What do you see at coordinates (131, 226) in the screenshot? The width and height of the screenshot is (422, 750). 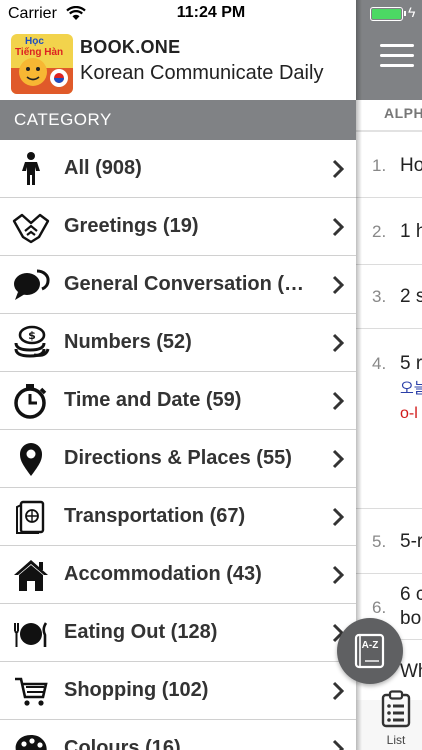 I see `category-label: Greetings (19)` at bounding box center [131, 226].